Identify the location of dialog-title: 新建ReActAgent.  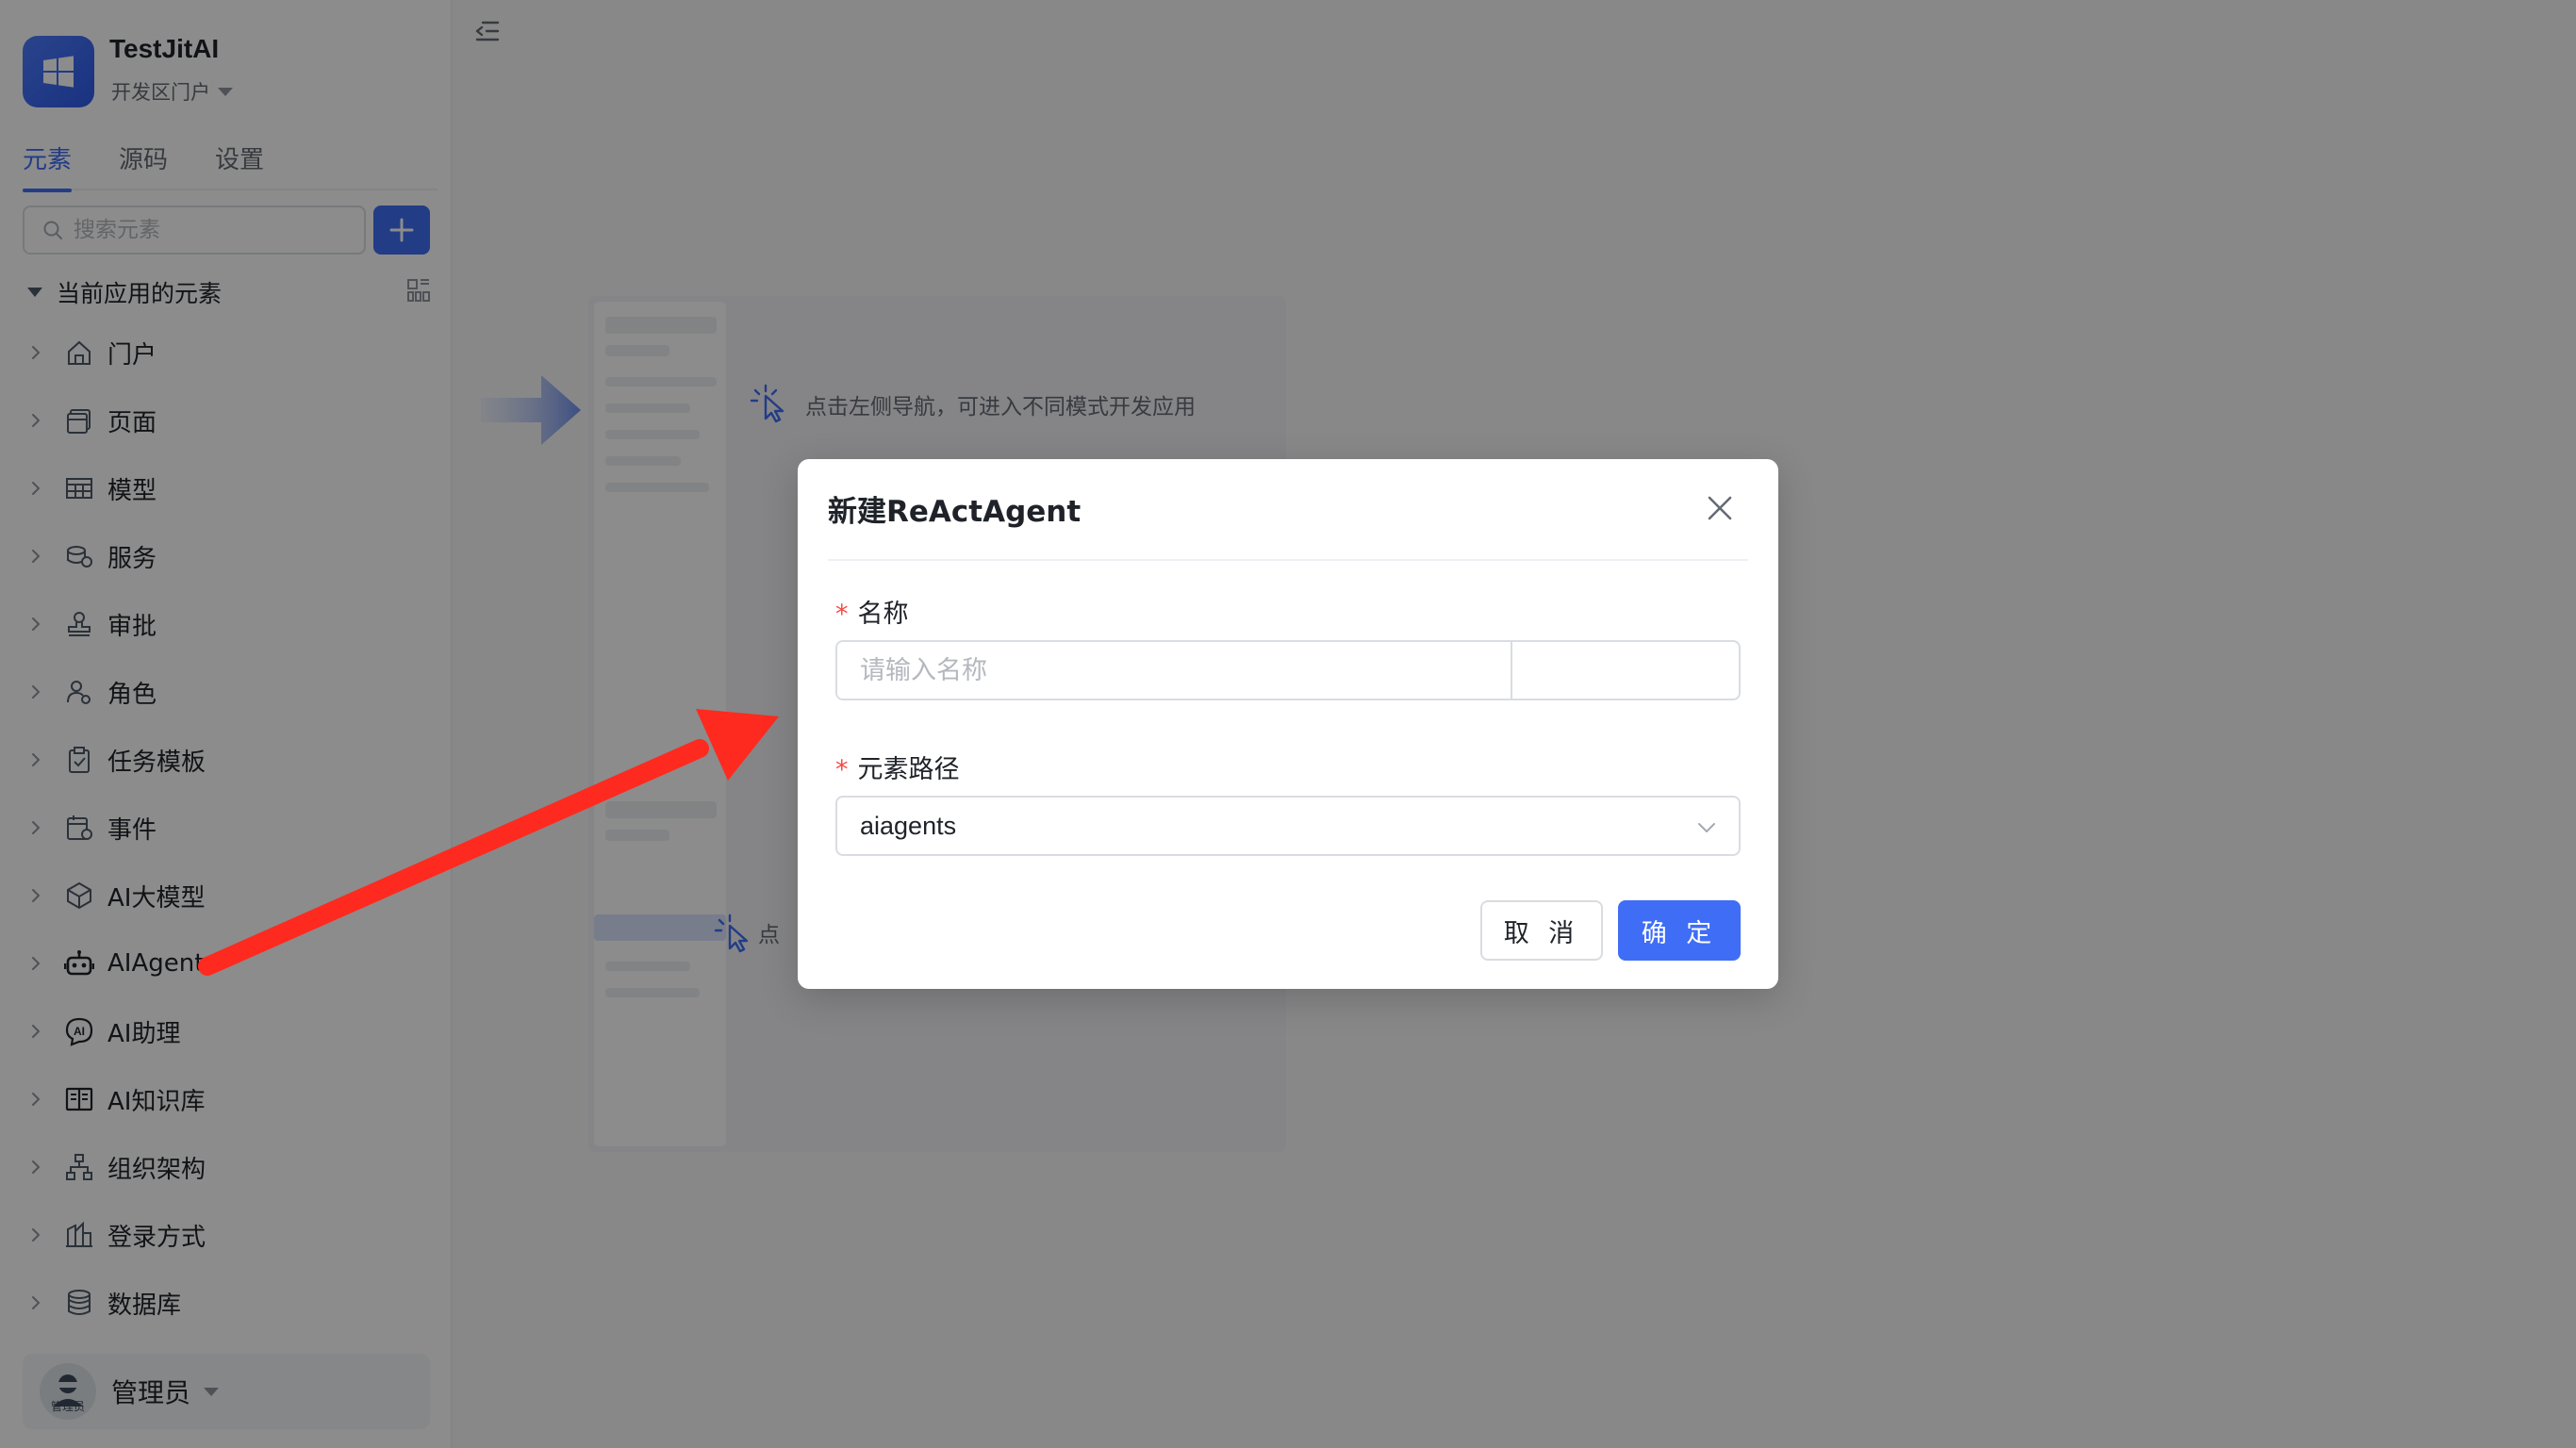
(955, 512).